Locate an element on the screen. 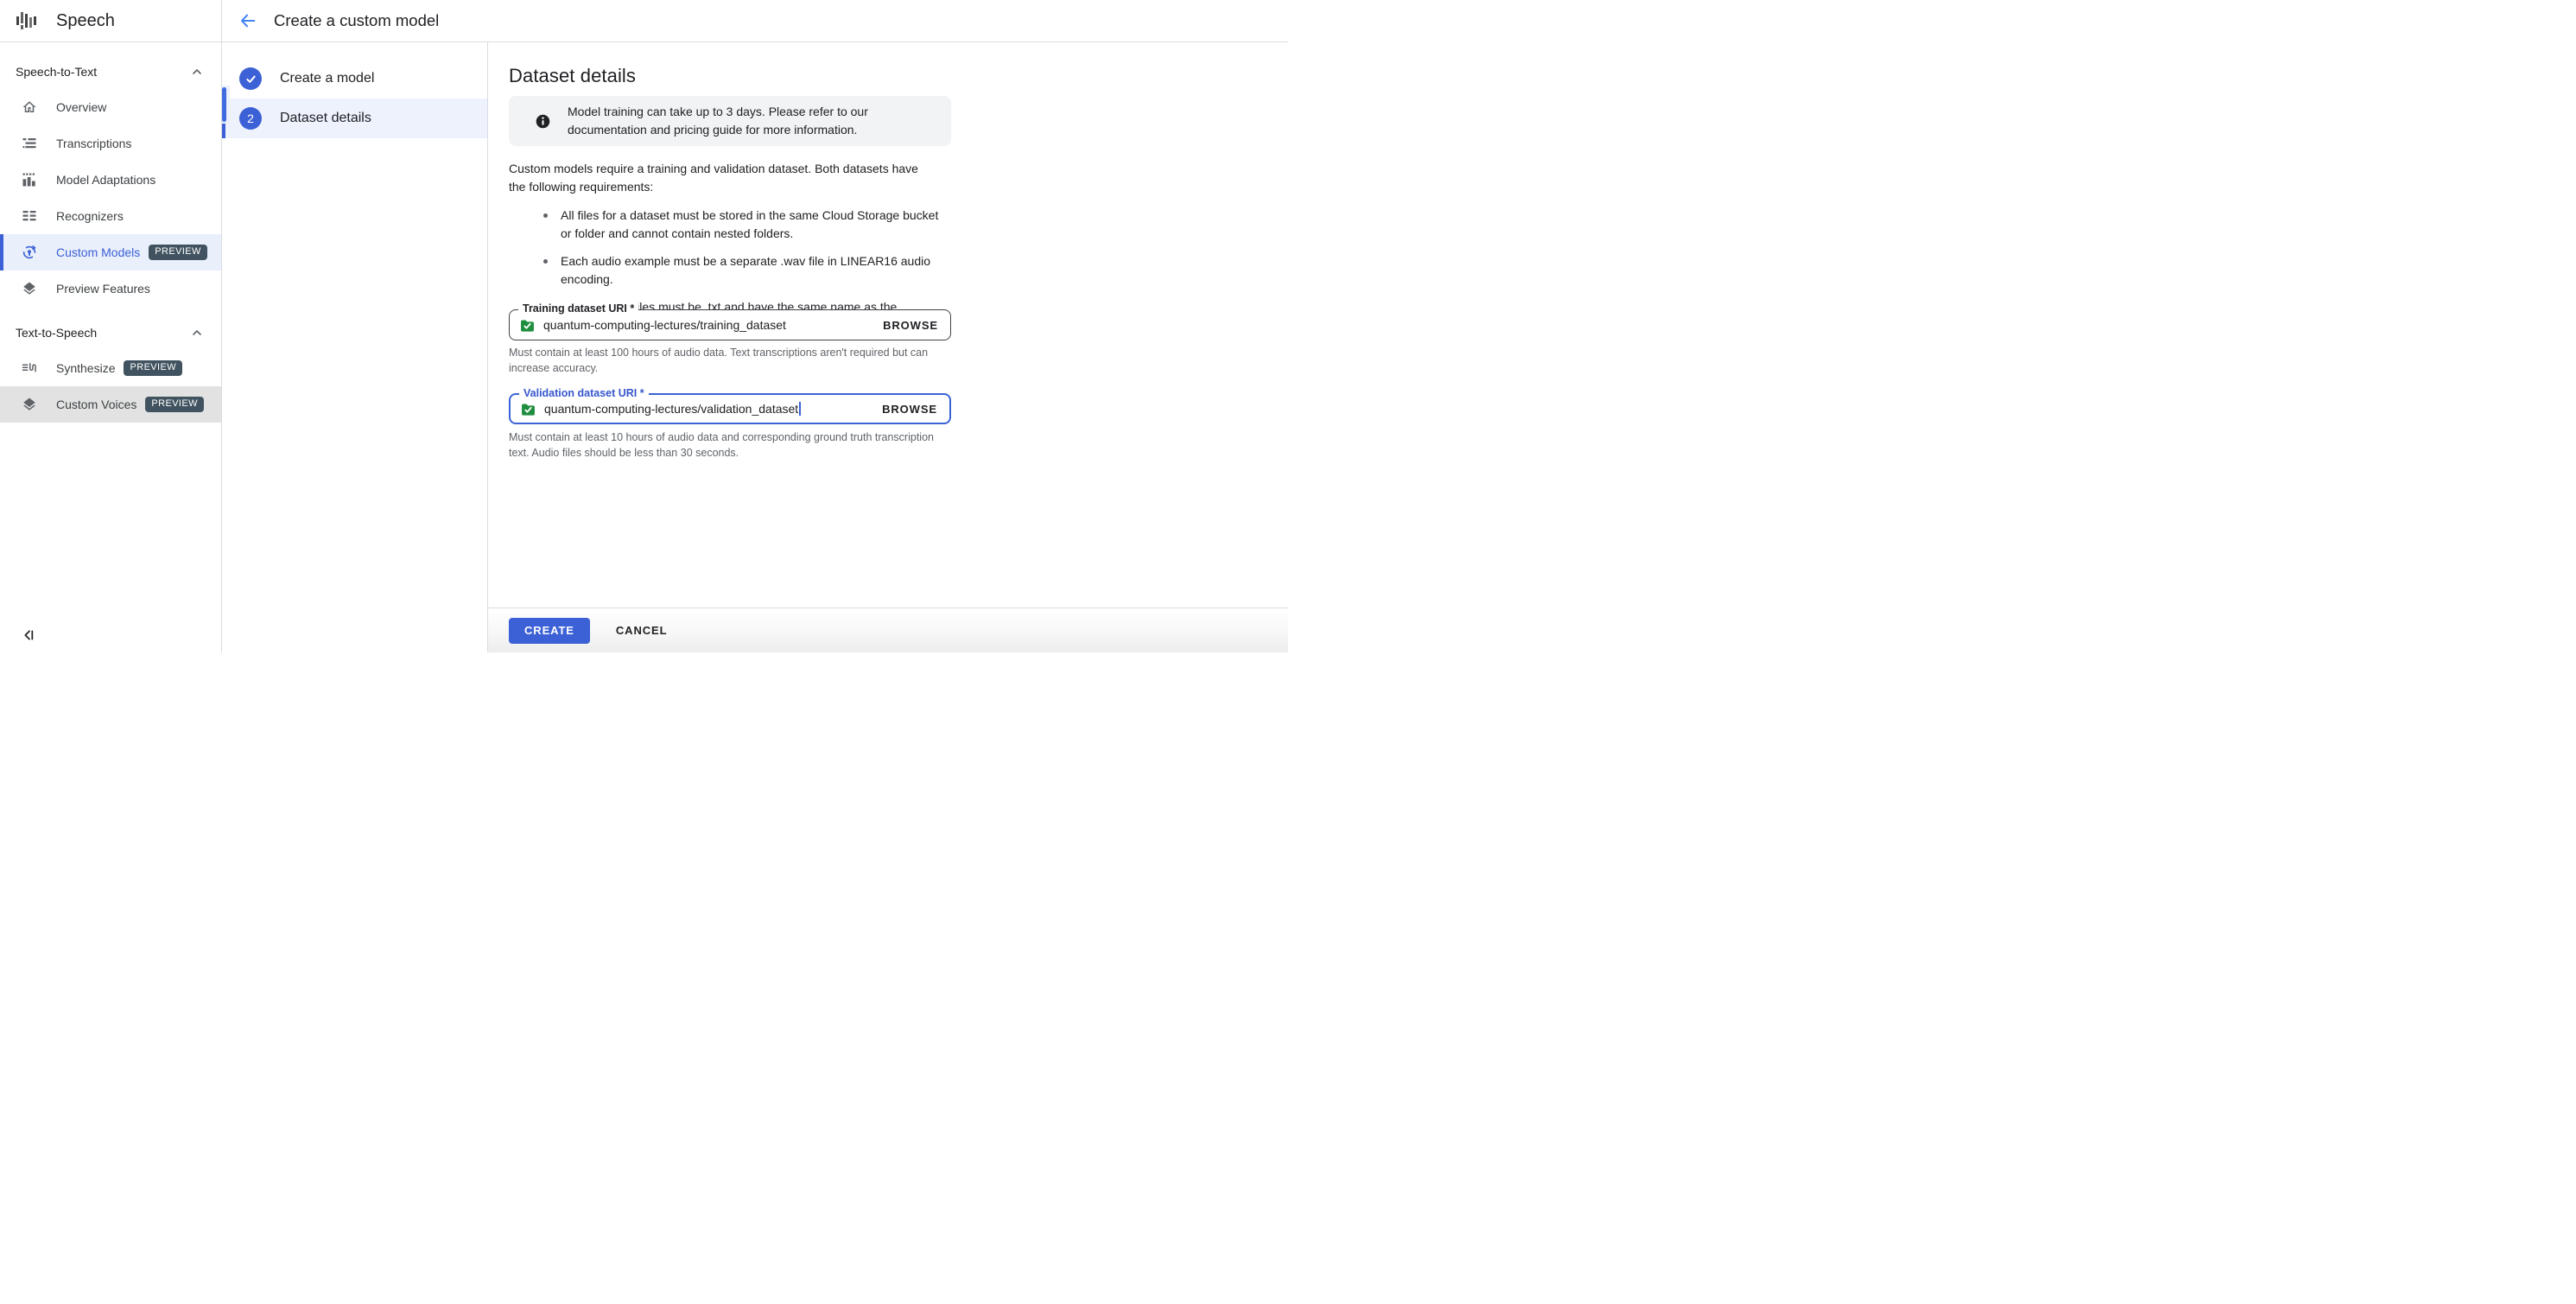 The width and height of the screenshot is (2576, 1304). sidebar-item-label: Preview Features is located at coordinates (103, 289).